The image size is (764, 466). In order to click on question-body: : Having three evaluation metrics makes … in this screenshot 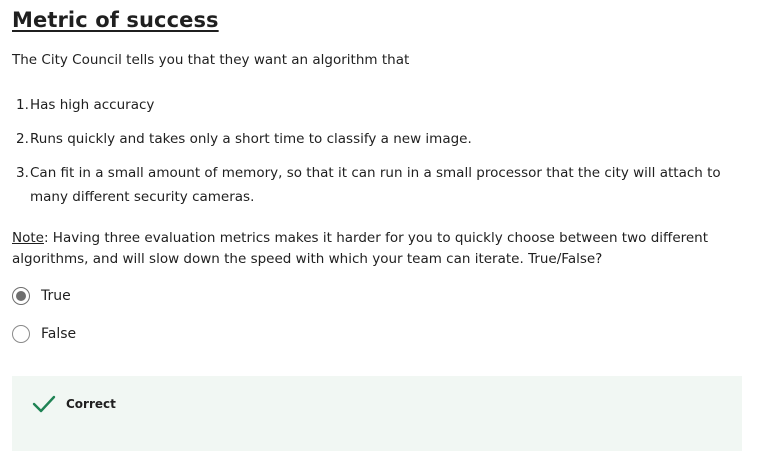, I will do `click(360, 248)`.